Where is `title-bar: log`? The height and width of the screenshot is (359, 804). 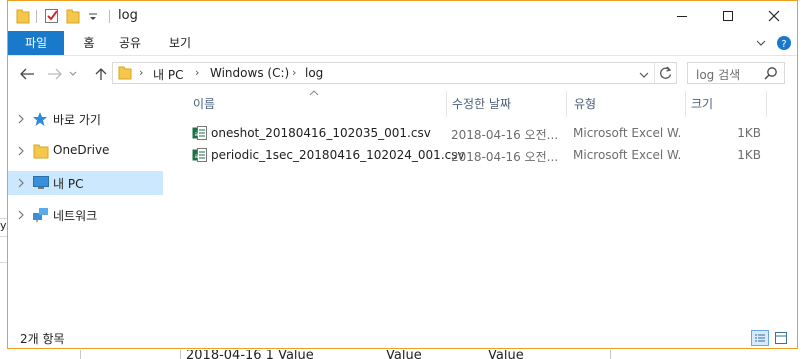
title-bar: log is located at coordinates (402, 16).